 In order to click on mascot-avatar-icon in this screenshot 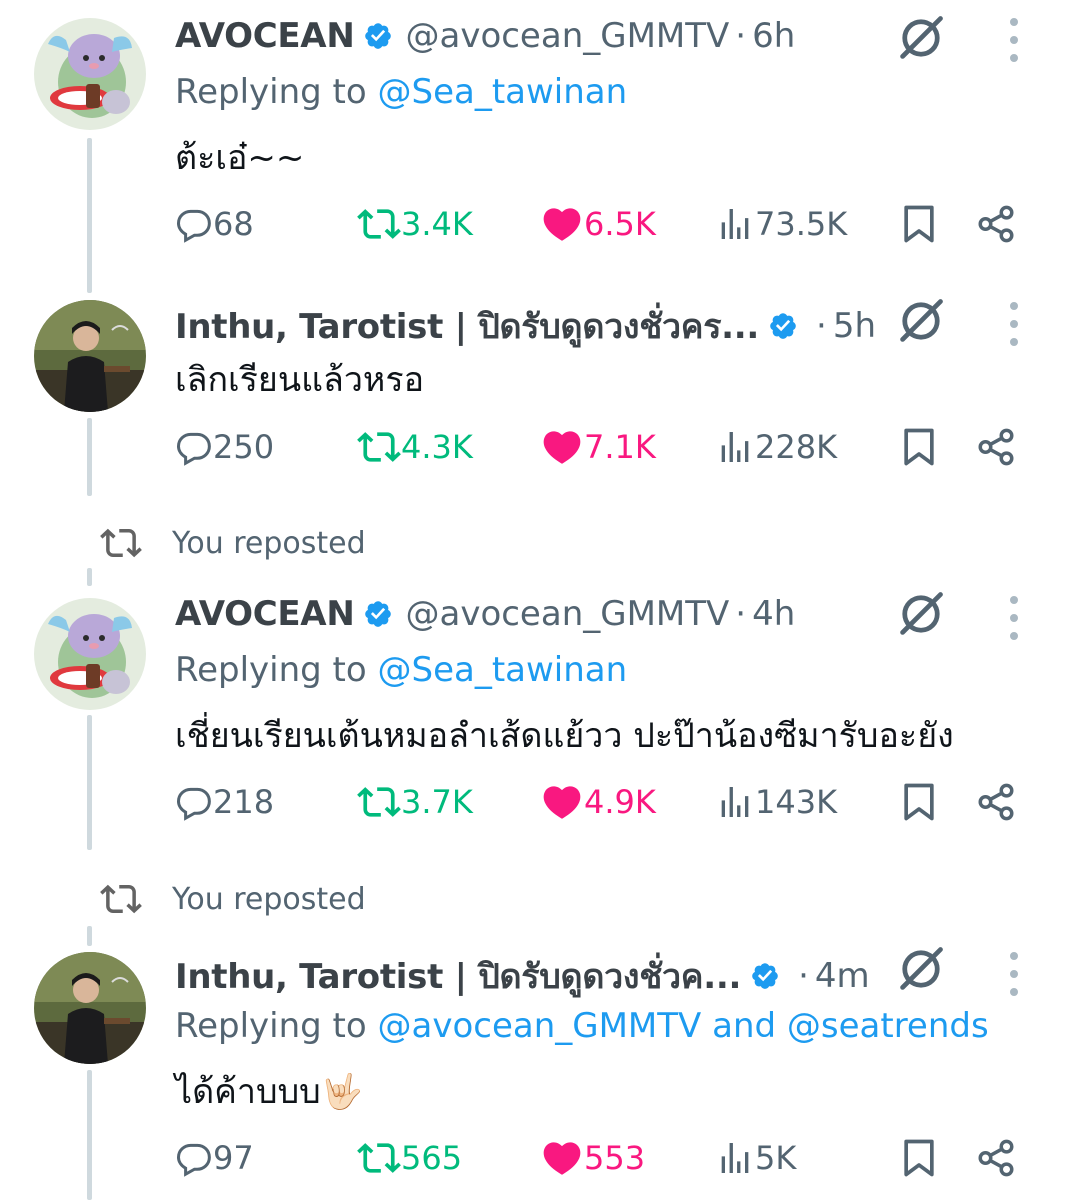, I will do `click(90, 654)`.